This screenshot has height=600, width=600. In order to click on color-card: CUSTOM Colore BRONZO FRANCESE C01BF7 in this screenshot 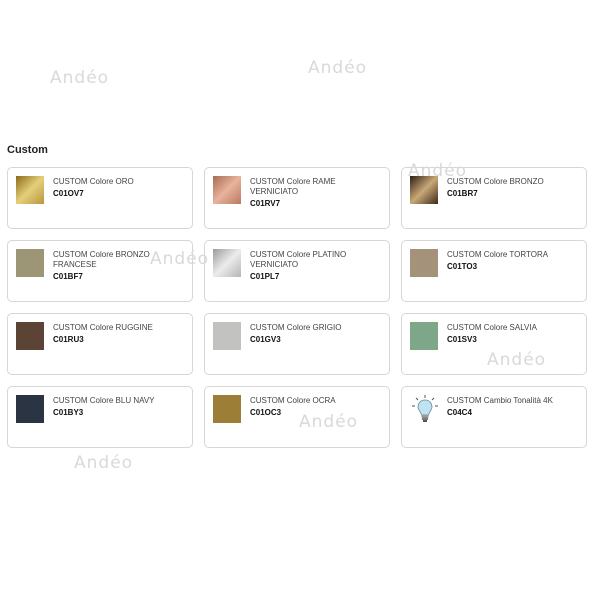, I will do `click(100, 271)`.